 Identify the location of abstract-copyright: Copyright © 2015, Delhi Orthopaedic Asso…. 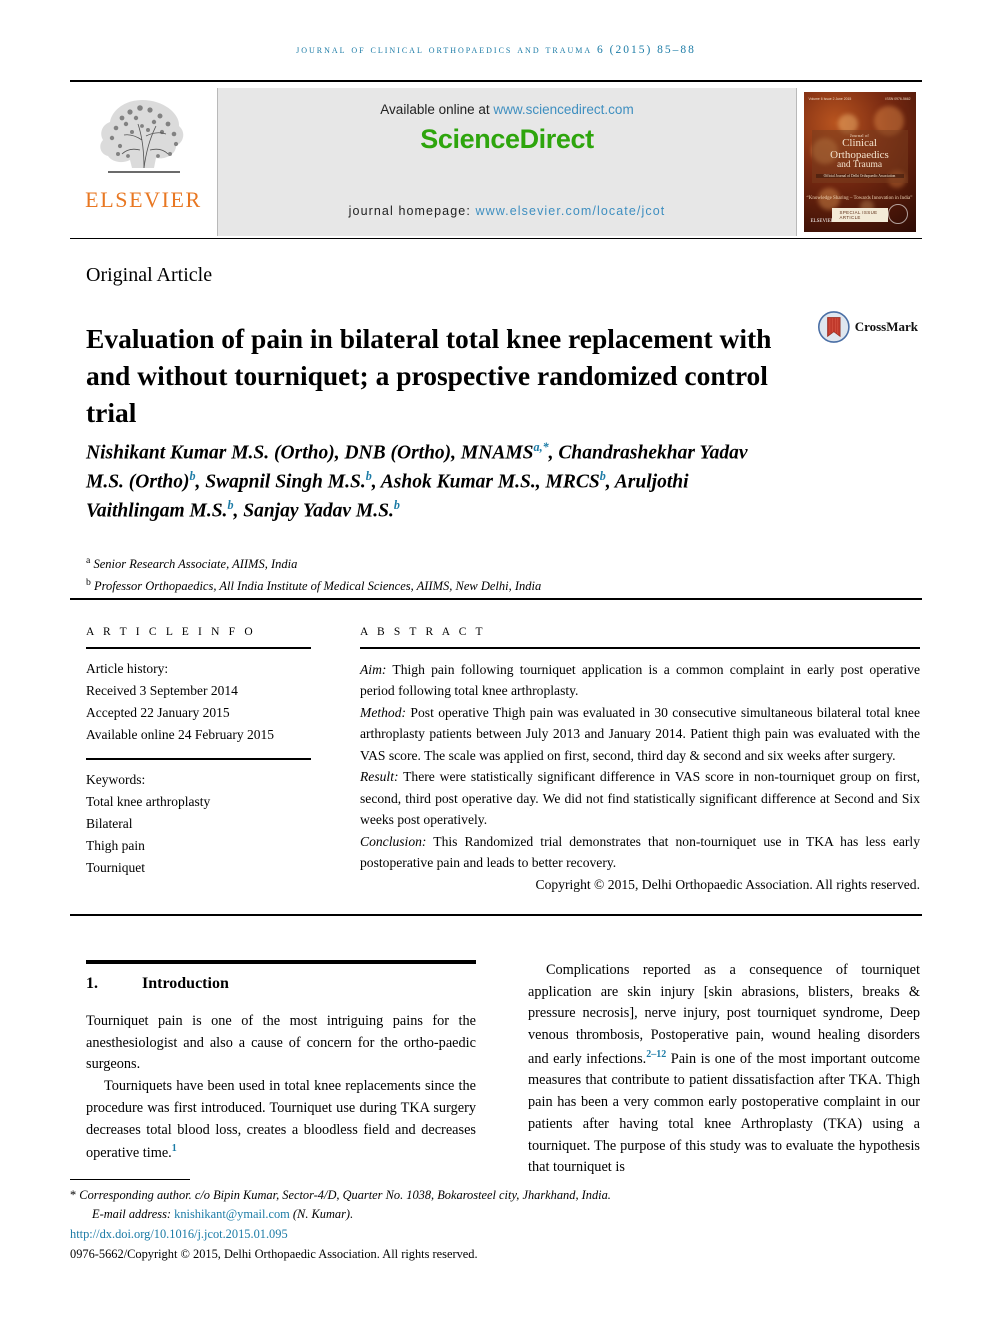
(727, 884).